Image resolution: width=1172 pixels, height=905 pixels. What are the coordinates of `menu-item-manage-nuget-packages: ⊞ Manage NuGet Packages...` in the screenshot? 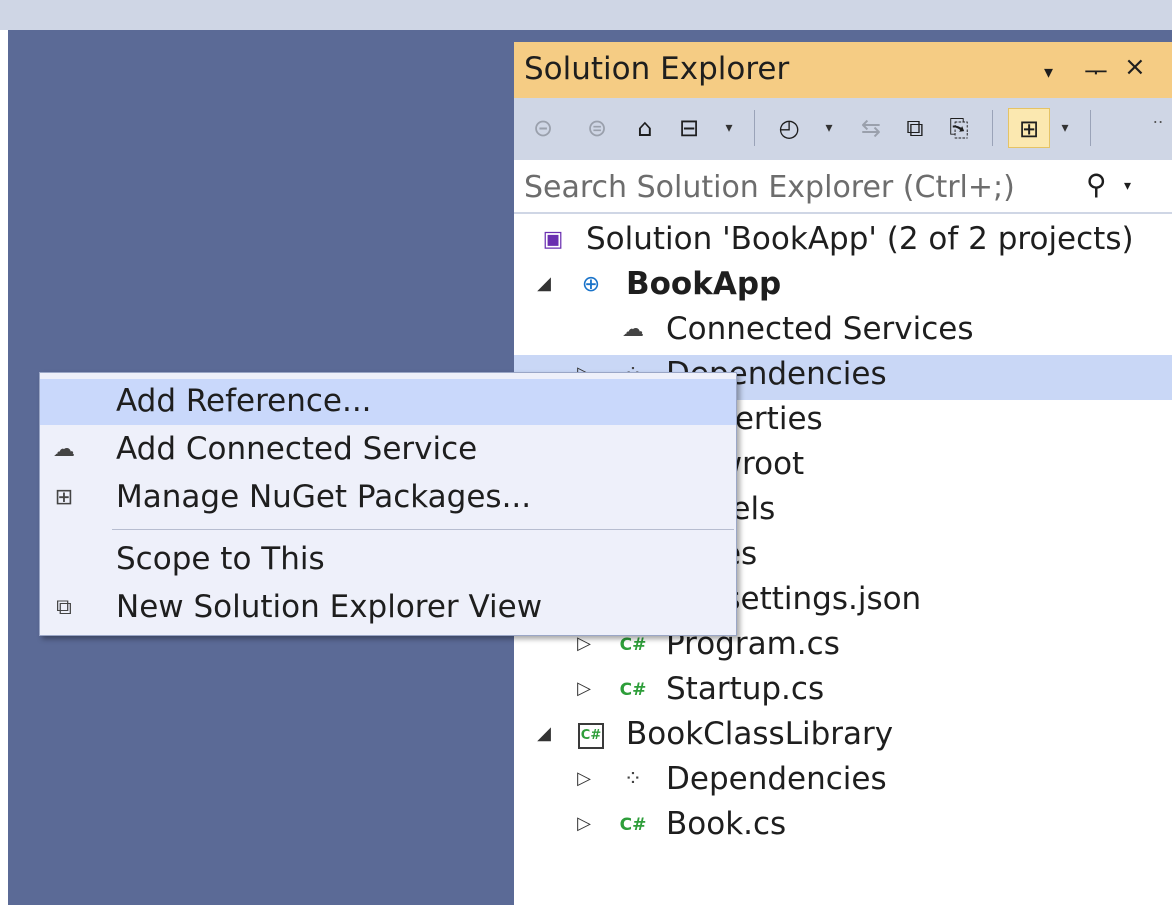 It's located at (388, 498).